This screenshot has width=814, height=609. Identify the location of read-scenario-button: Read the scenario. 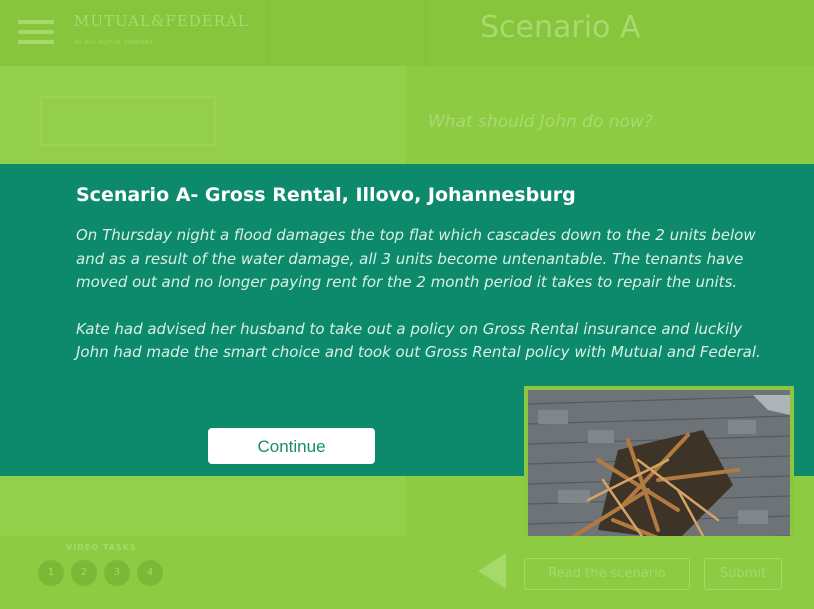
(607, 574).